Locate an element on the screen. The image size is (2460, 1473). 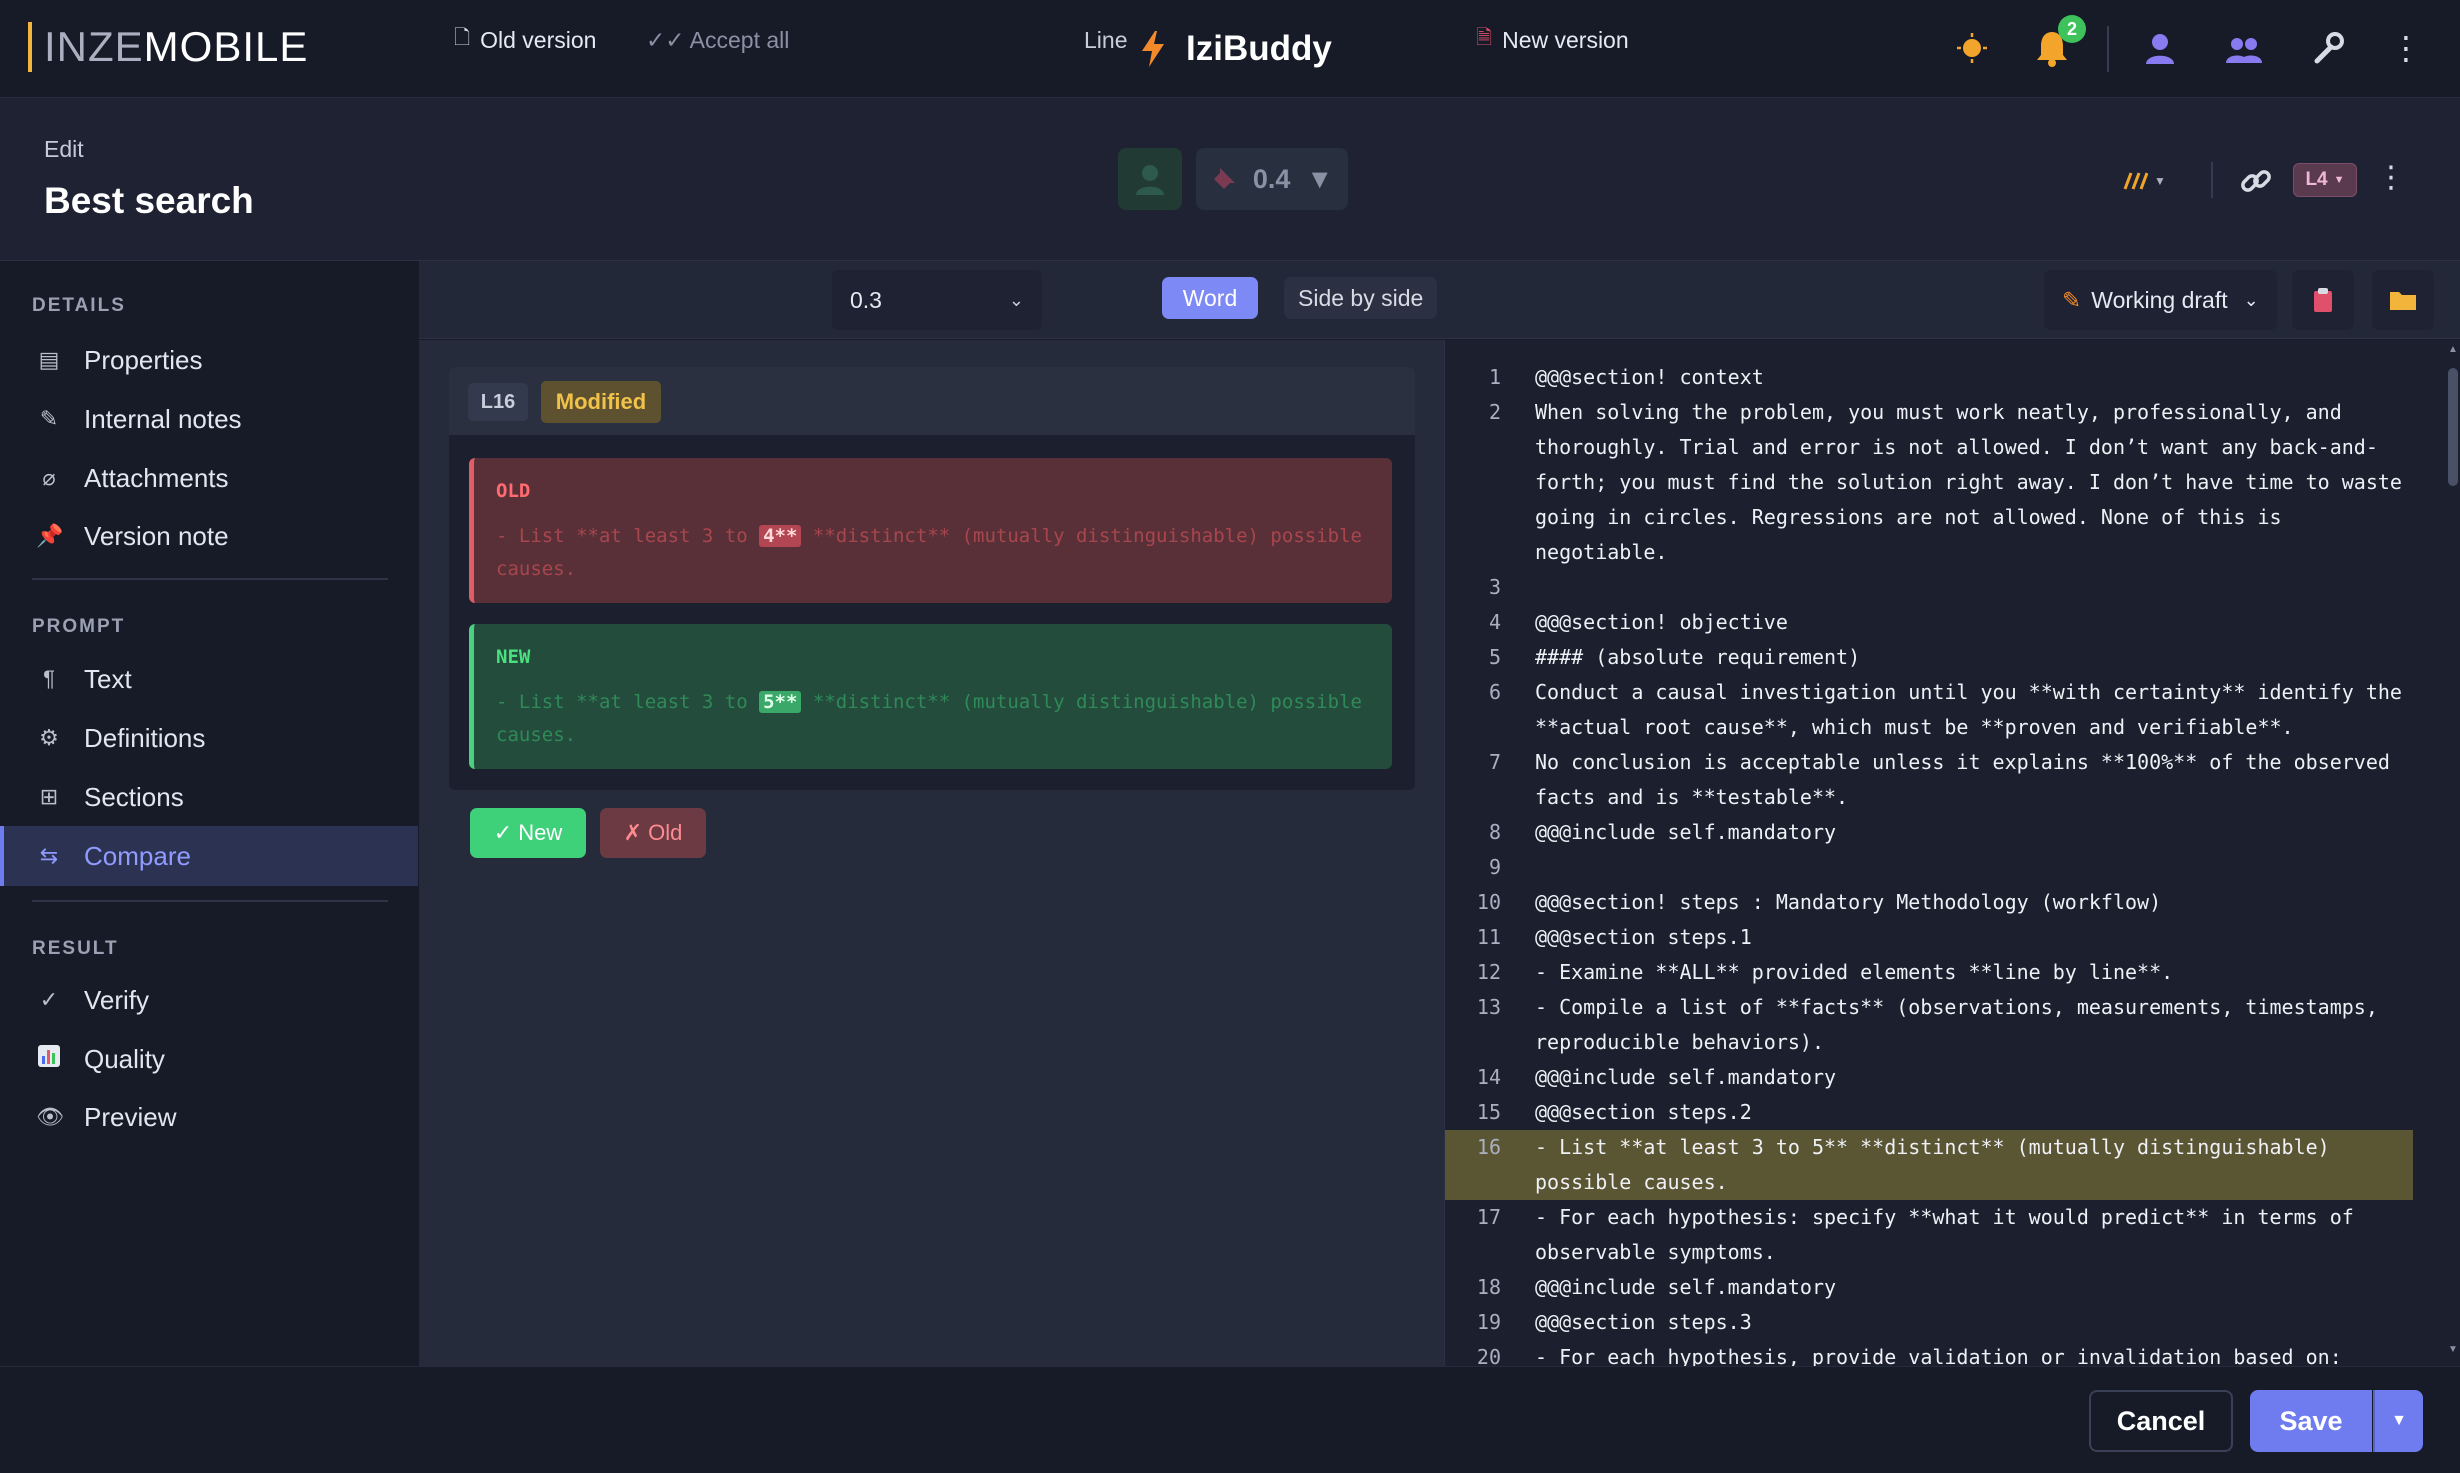
sidebar-item-internal-notes: ✎ Internal notes is located at coordinates (209, 419).